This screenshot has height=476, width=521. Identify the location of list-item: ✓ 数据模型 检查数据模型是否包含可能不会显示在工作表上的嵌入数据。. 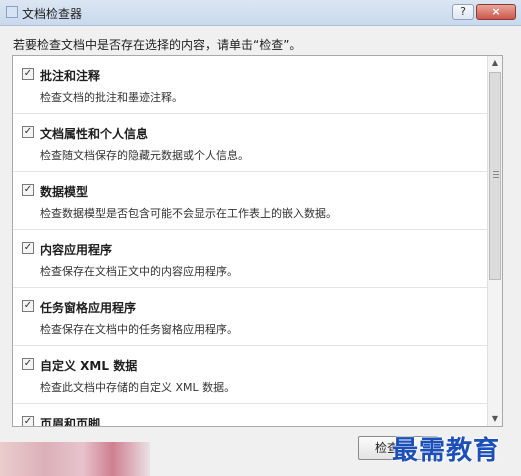
(250, 201).